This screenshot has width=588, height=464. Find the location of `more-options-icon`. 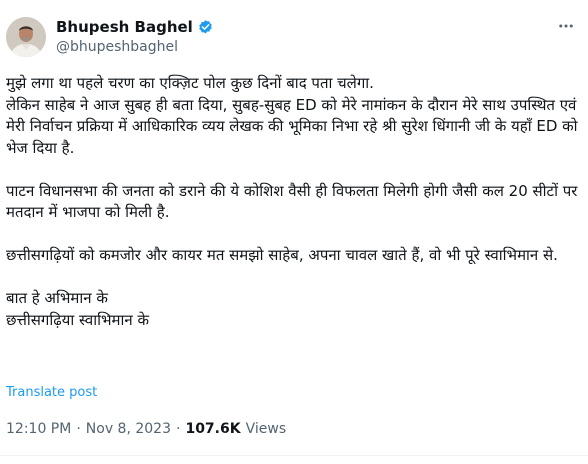

more-options-icon is located at coordinates (566, 26).